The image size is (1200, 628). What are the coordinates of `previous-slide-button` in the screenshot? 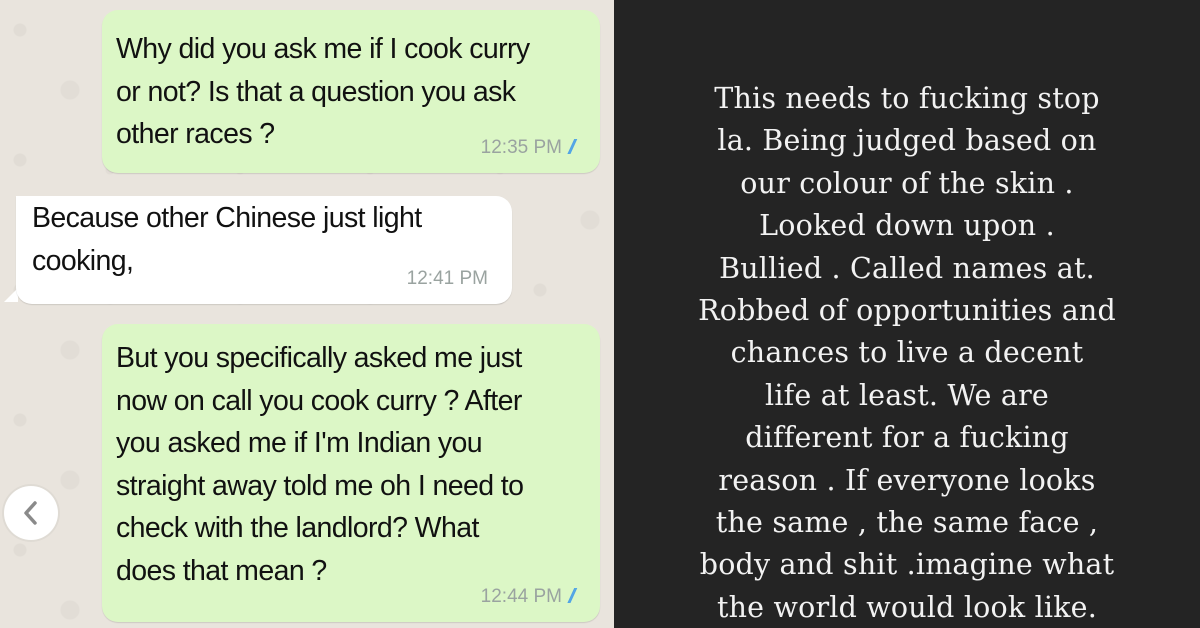 It's located at (31, 513).